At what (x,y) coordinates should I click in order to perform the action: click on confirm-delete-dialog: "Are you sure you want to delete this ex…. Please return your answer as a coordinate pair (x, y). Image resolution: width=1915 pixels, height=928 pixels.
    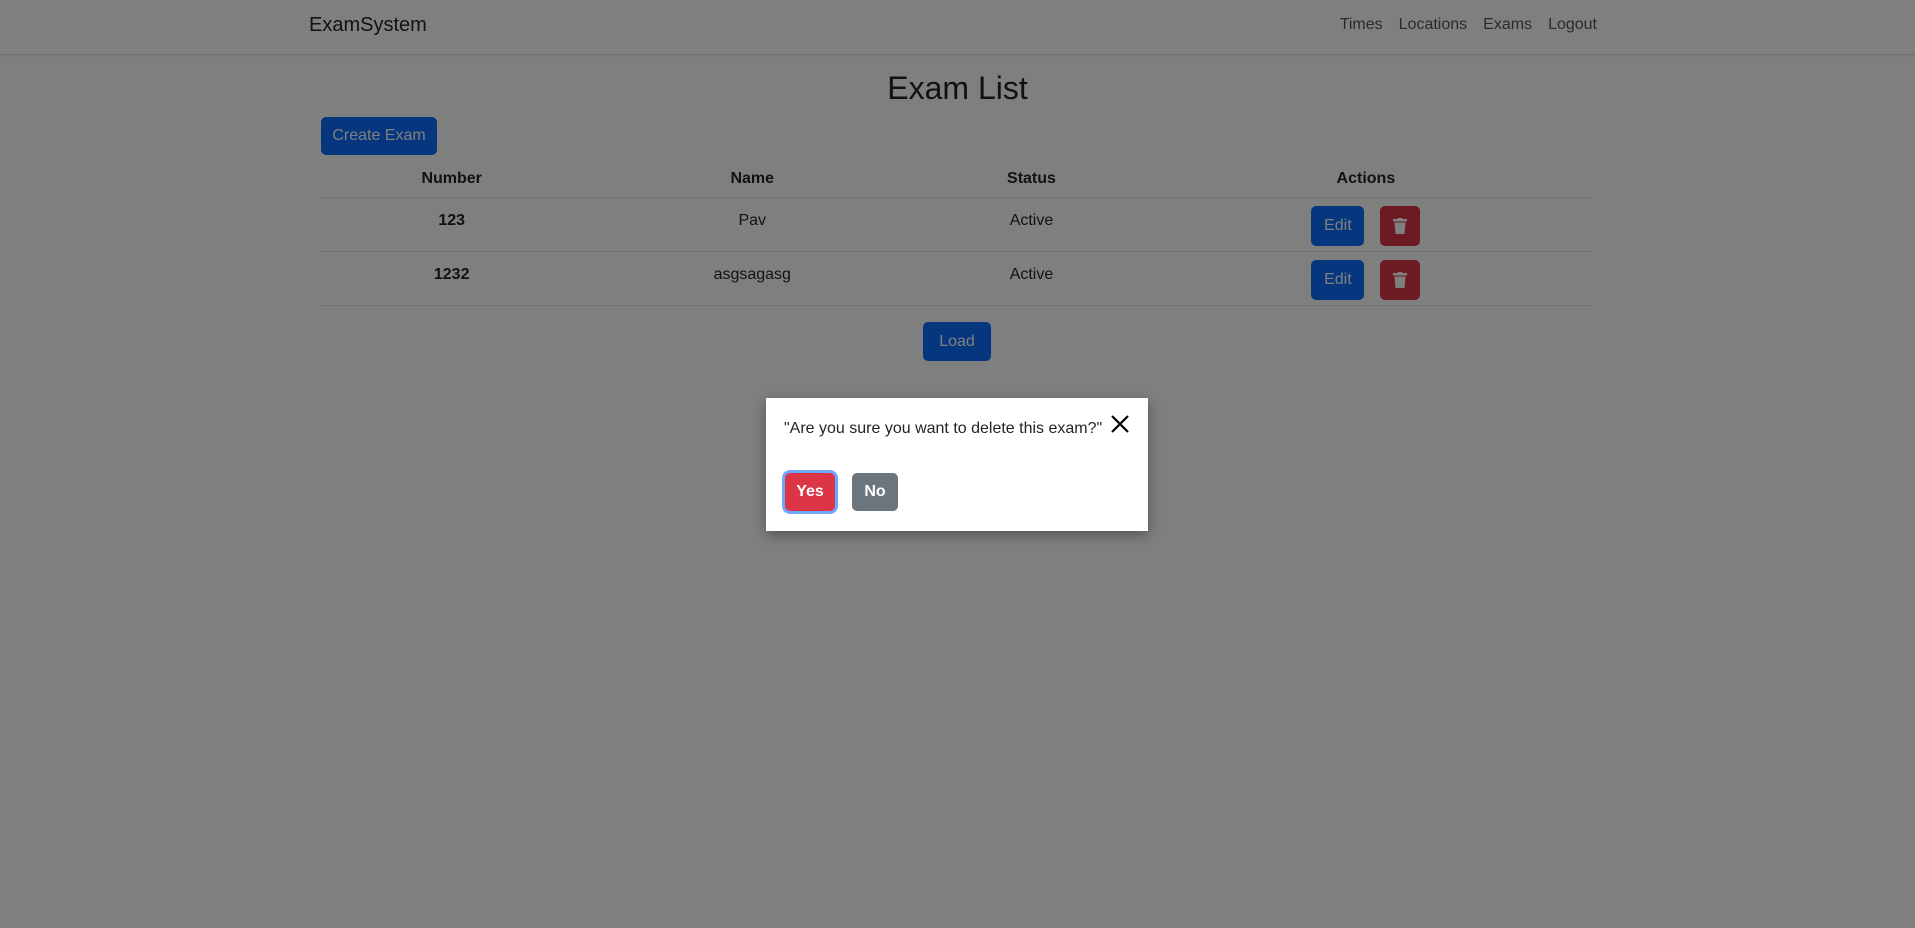
    Looking at the image, I should click on (957, 464).